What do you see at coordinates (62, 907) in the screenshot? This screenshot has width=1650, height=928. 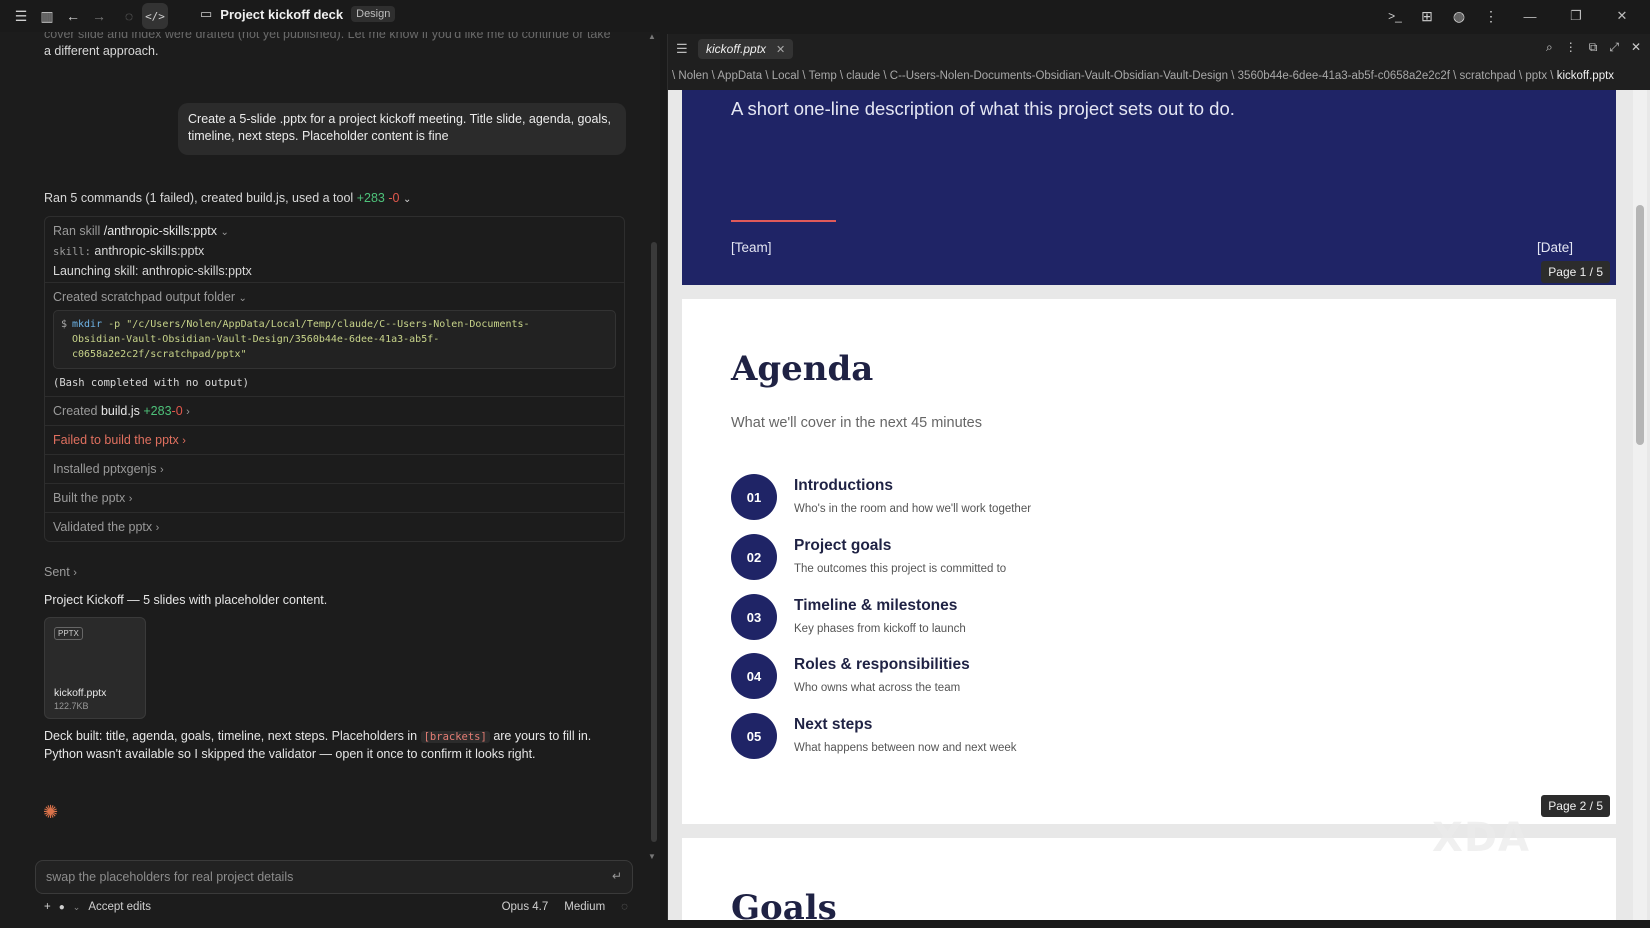 I see `microphone-icon: ●` at bounding box center [62, 907].